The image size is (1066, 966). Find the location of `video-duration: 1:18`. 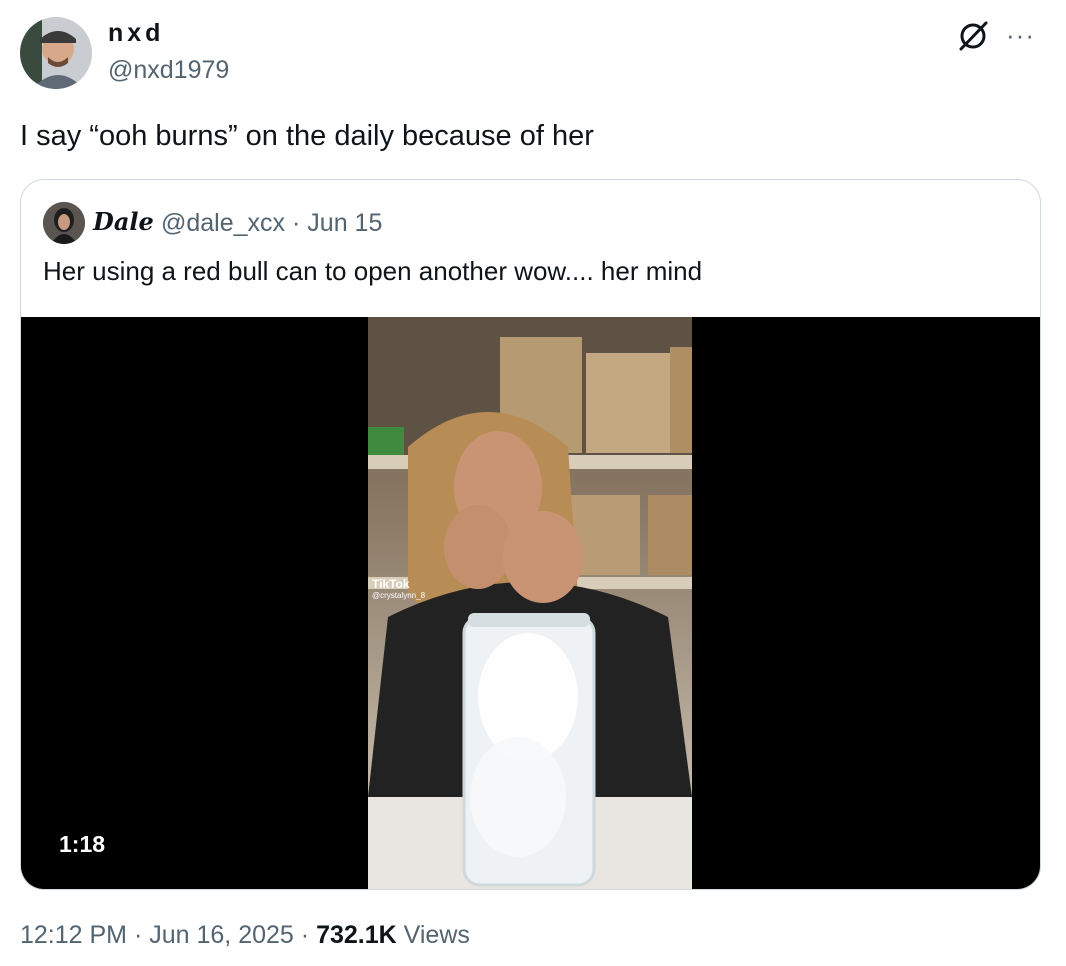

video-duration: 1:18 is located at coordinates (82, 844).